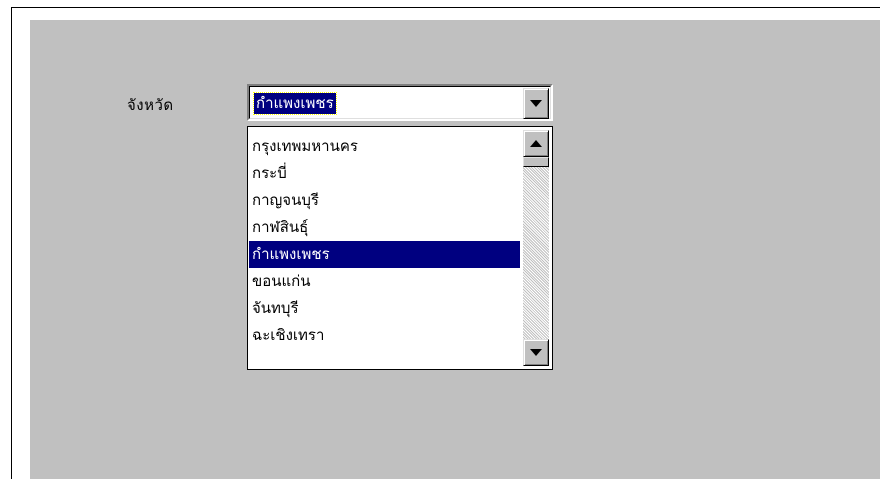 The height and width of the screenshot is (479, 880). Describe the element at coordinates (384, 254) in the screenshot. I see `list-item-selected: กำแพงเพชร` at that location.